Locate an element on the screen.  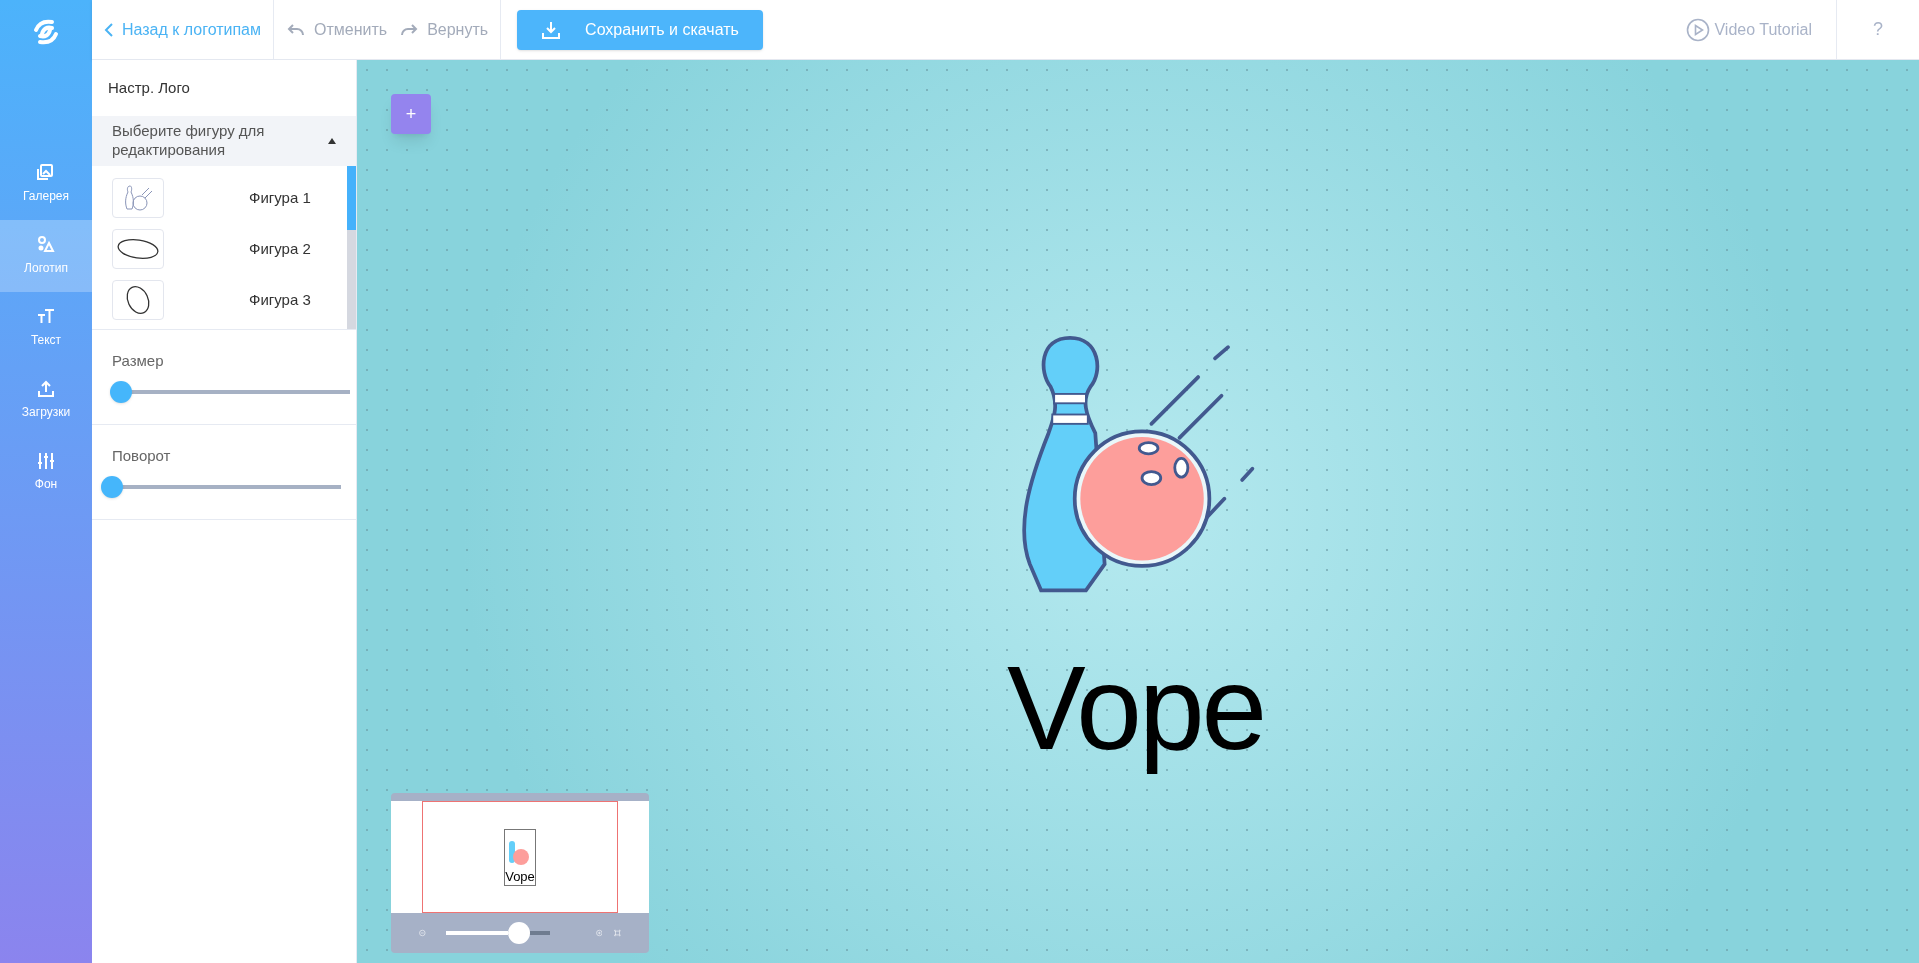
nav-tab: Фон is located at coordinates (46, 472).